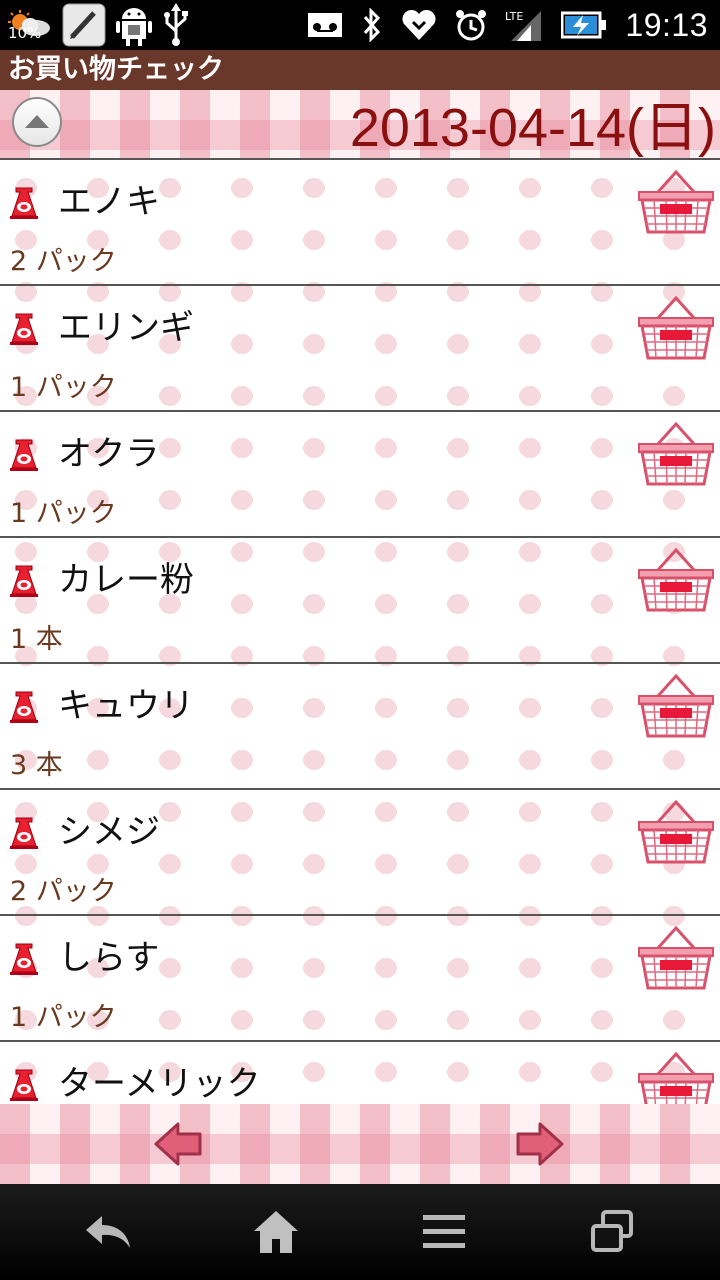 The width and height of the screenshot is (720, 1280). I want to click on item-name: カレー粉, so click(126, 580).